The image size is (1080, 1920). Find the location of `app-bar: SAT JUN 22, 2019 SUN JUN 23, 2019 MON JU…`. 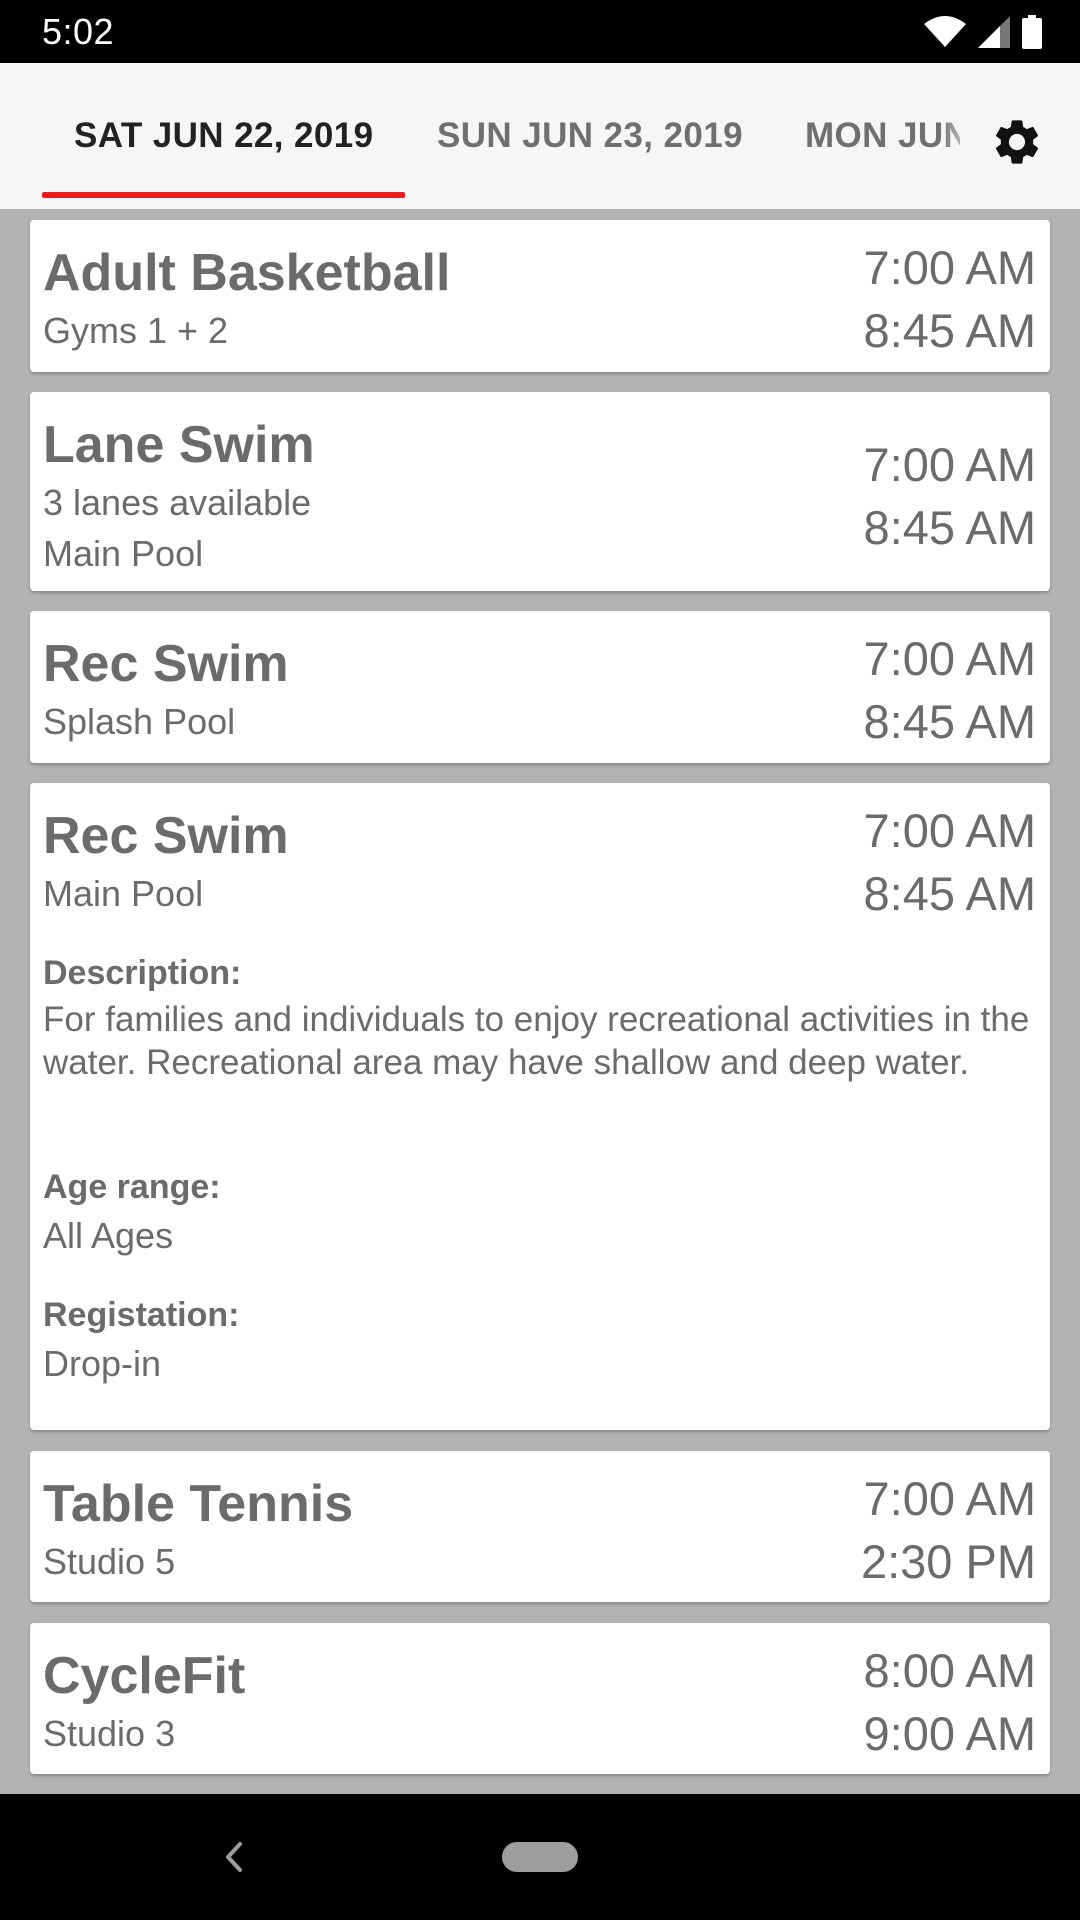

app-bar: SAT JUN 22, 2019 SUN JUN 23, 2019 MON JU… is located at coordinates (540, 136).